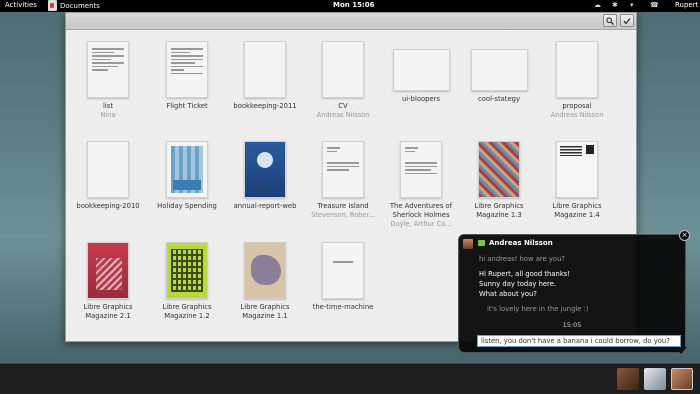 The height and width of the screenshot is (394, 700). What do you see at coordinates (654, 5) in the screenshot?
I see `volume-icon: ☎` at bounding box center [654, 5].